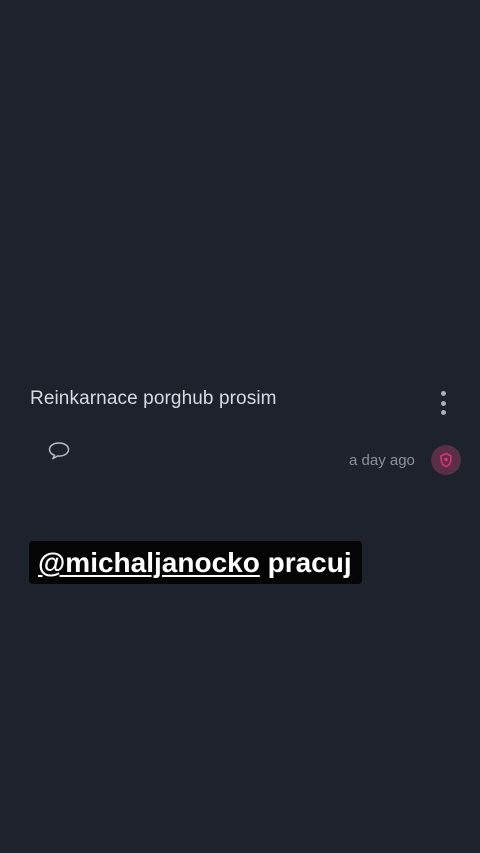 The height and width of the screenshot is (853, 480). Describe the element at coordinates (443, 393) in the screenshot. I see `more-vertical-icon` at that location.